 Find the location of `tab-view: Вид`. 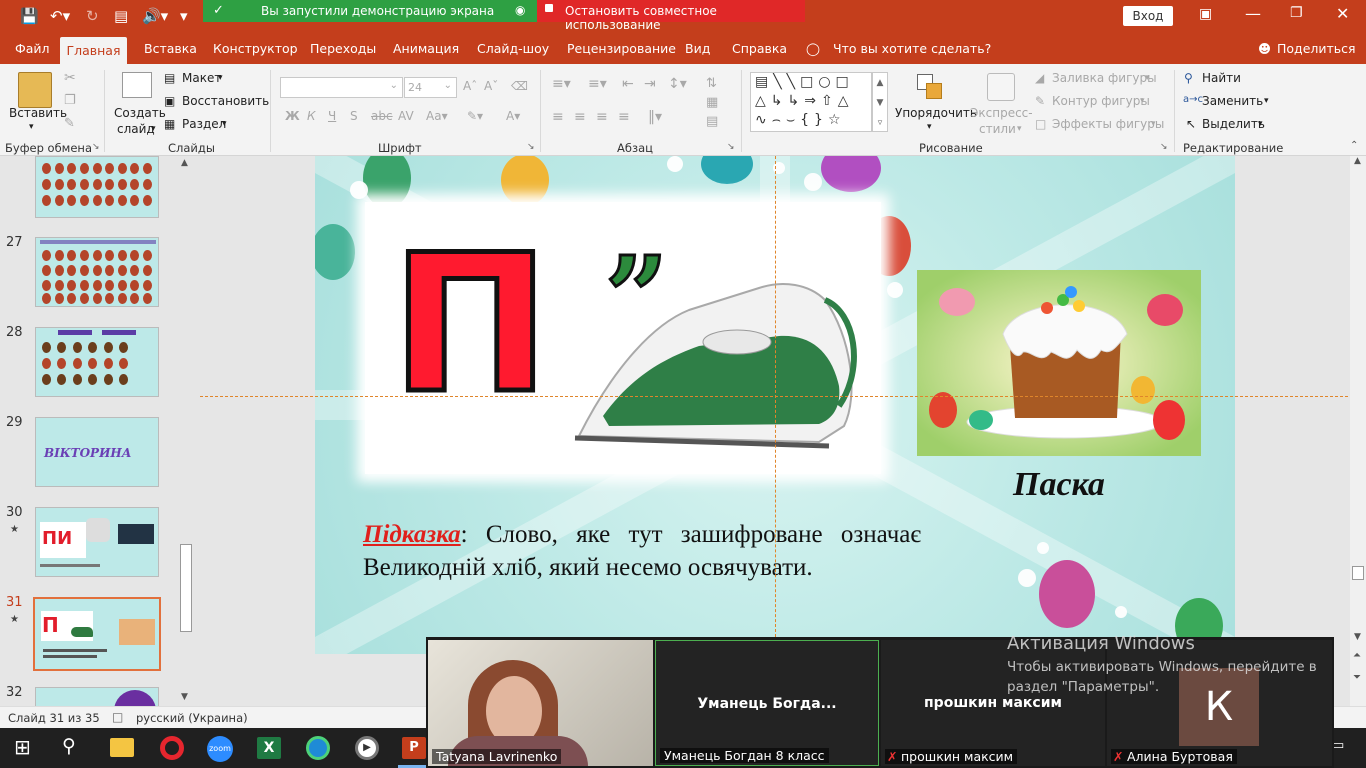

tab-view: Вид is located at coordinates (697, 48).